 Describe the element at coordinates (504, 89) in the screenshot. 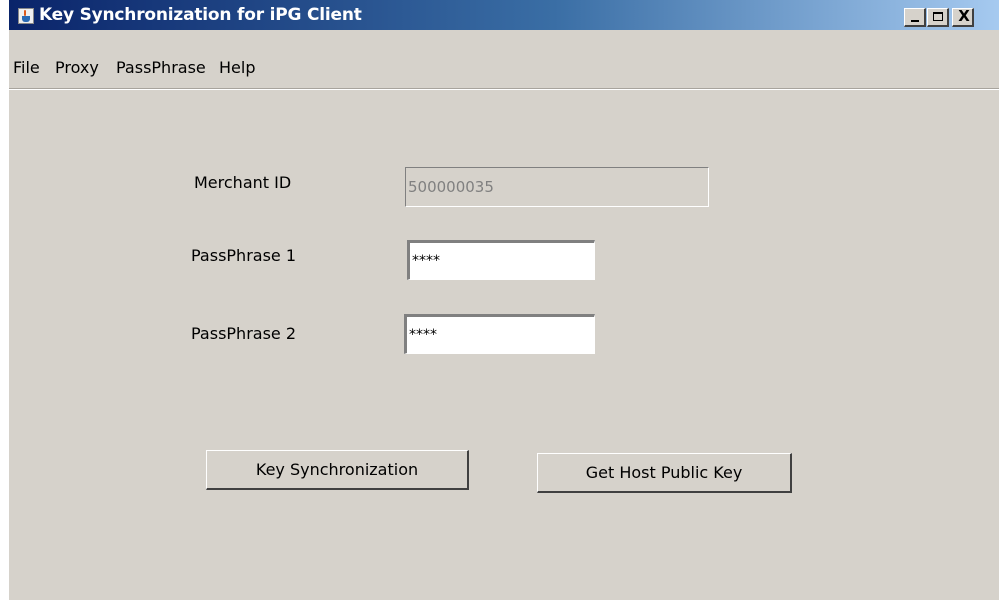

I see `menu-separator` at that location.